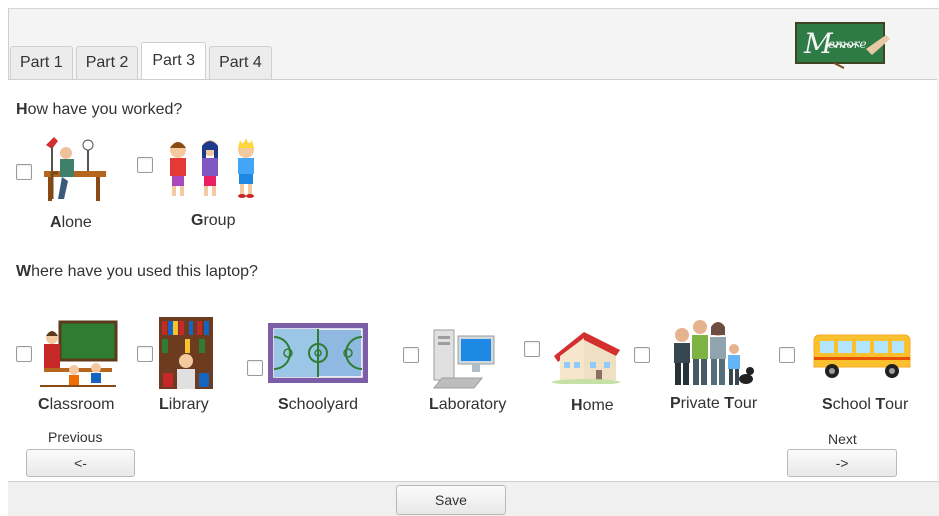  I want to click on tab-part-3: Part 3, so click(174, 60).